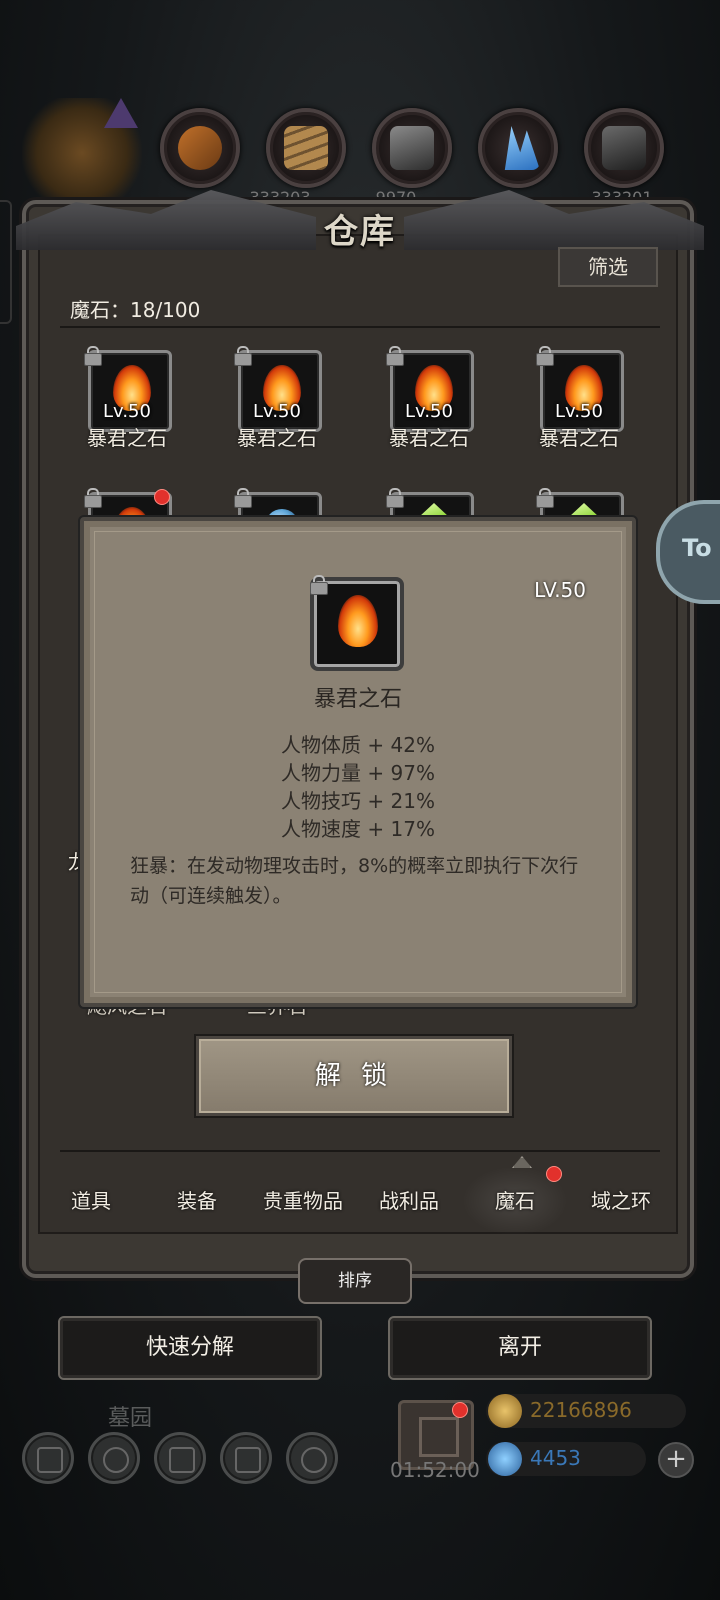 This screenshot has height=1600, width=720. Describe the element at coordinates (505, 1459) in the screenshot. I see `blue-gem-icon` at that location.